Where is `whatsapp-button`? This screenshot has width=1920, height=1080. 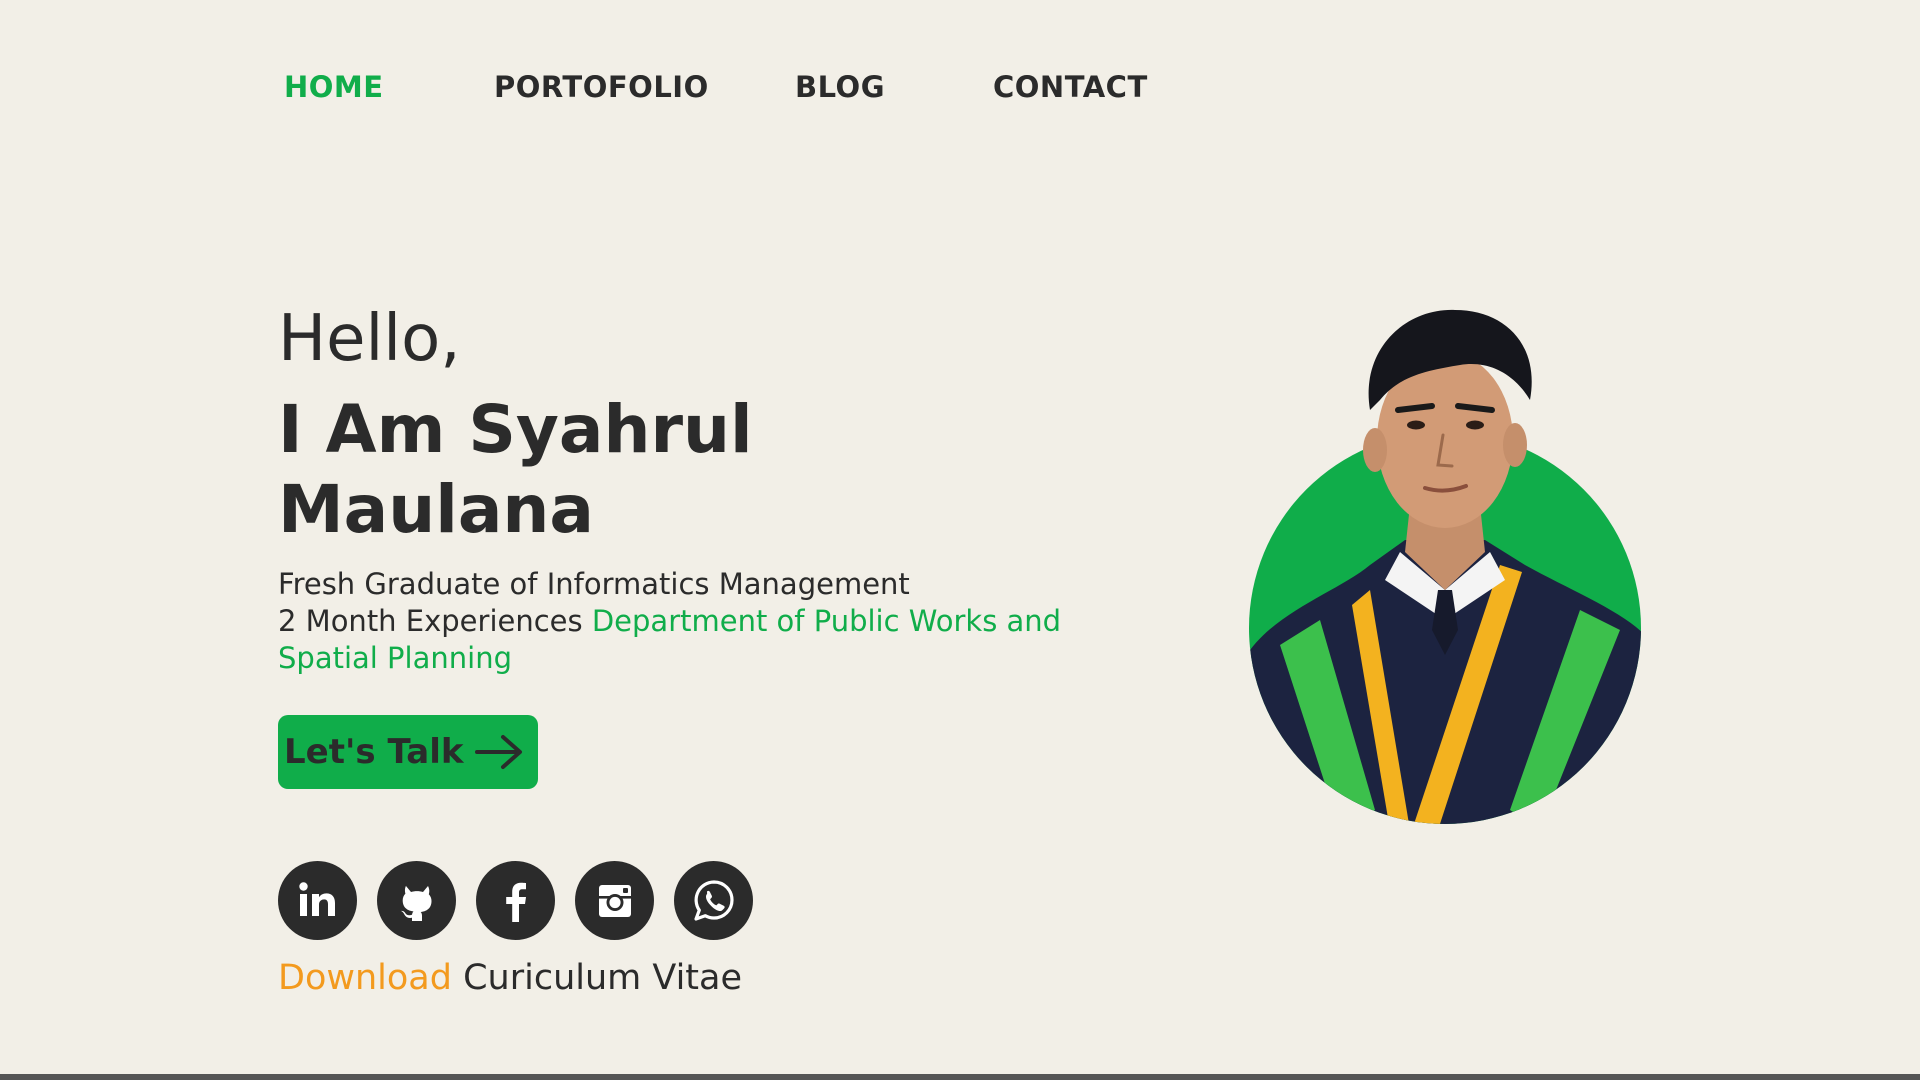
whatsapp-button is located at coordinates (713, 900).